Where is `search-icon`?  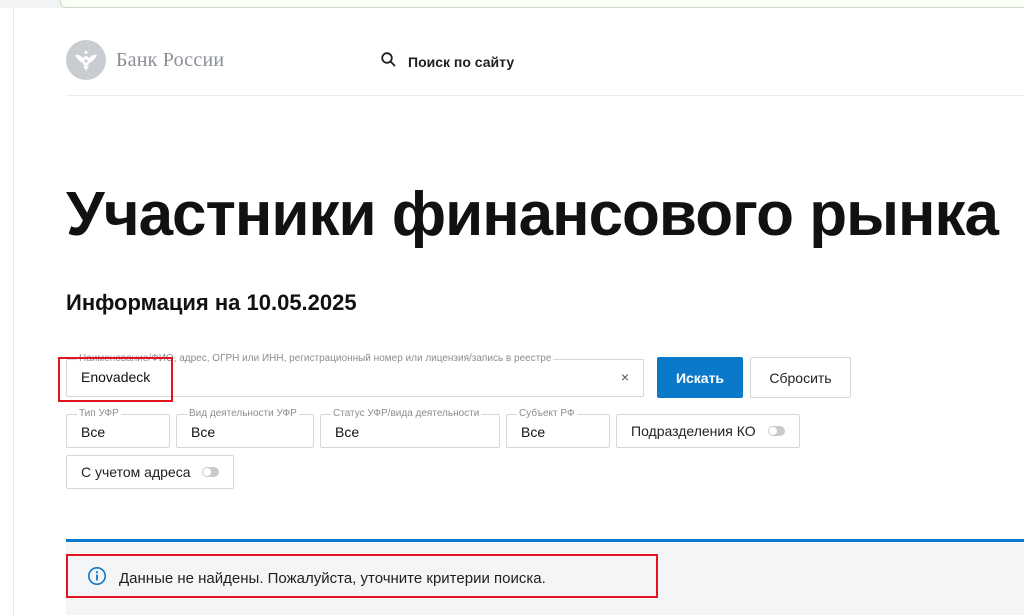
search-icon is located at coordinates (388, 62).